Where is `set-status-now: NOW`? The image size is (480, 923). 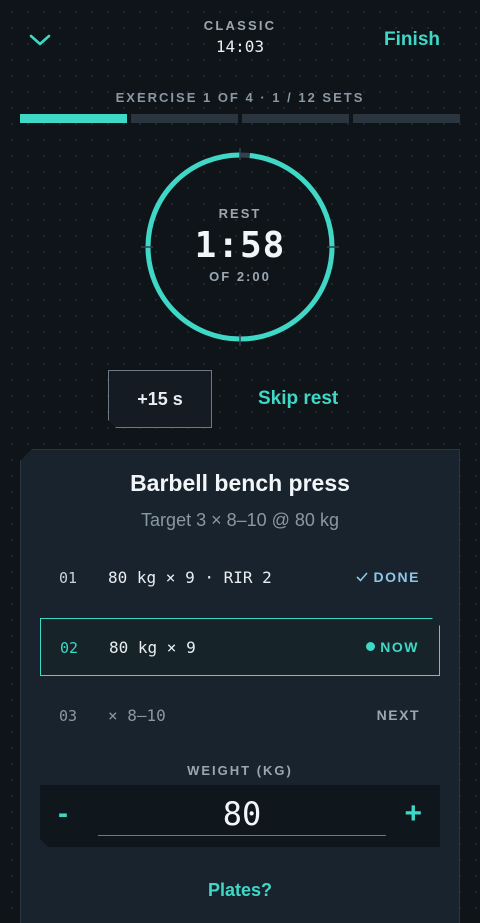
set-status-now: NOW is located at coordinates (392, 647).